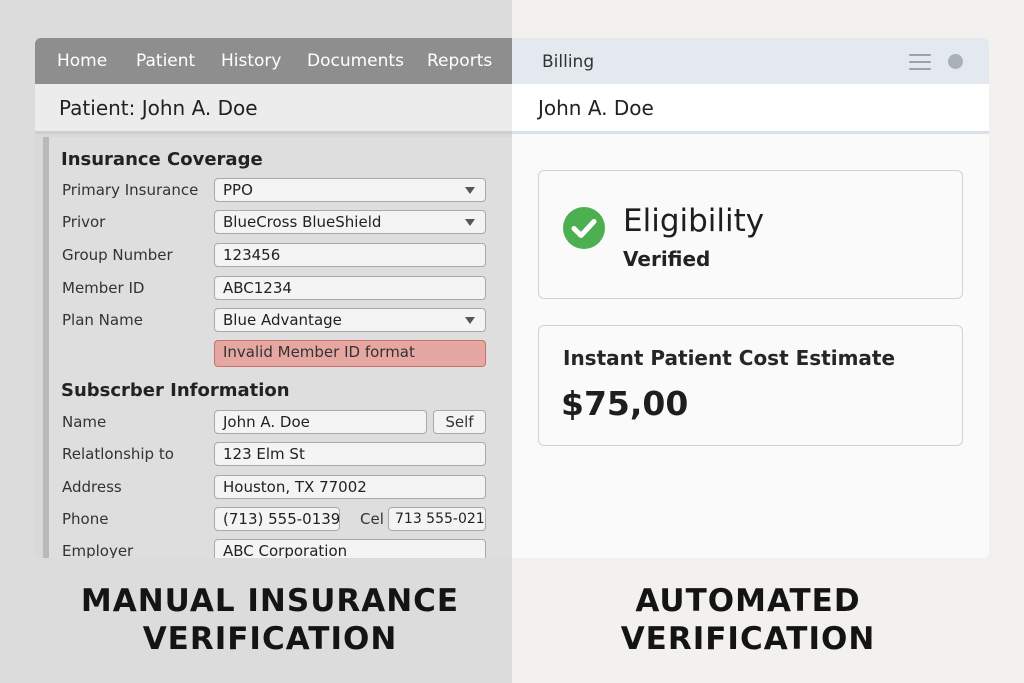 The width and height of the screenshot is (1024, 683). I want to click on nav-reports: Reports, so click(459, 61).